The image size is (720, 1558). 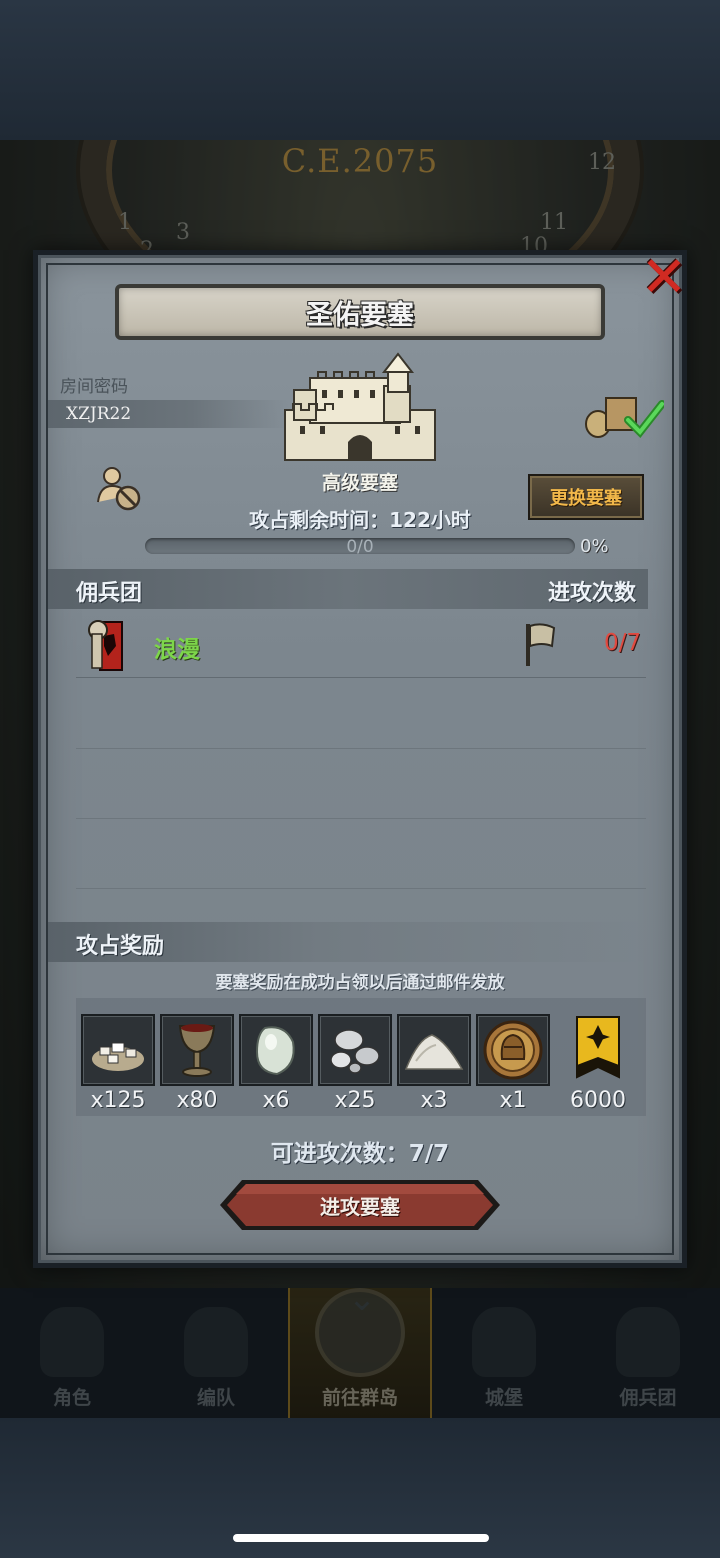 What do you see at coordinates (430, 520) in the screenshot?
I see `remaining-time-value: 122小时` at bounding box center [430, 520].